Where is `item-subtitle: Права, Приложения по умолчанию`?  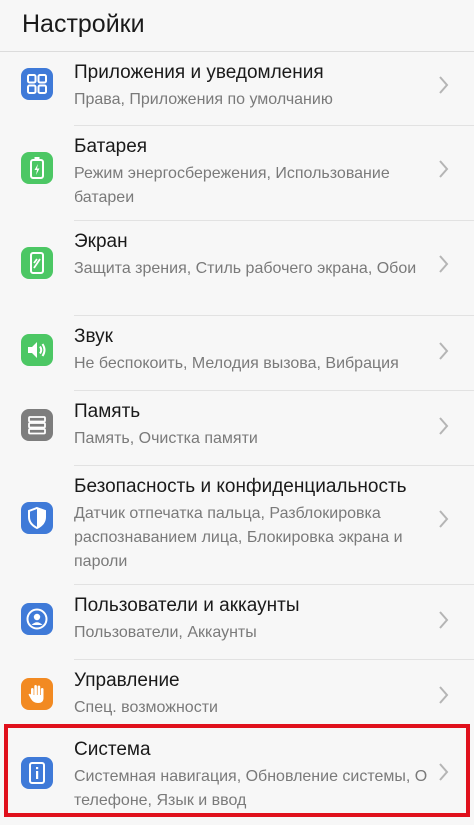 item-subtitle: Права, Приложения по умолчанию is located at coordinates (203, 99).